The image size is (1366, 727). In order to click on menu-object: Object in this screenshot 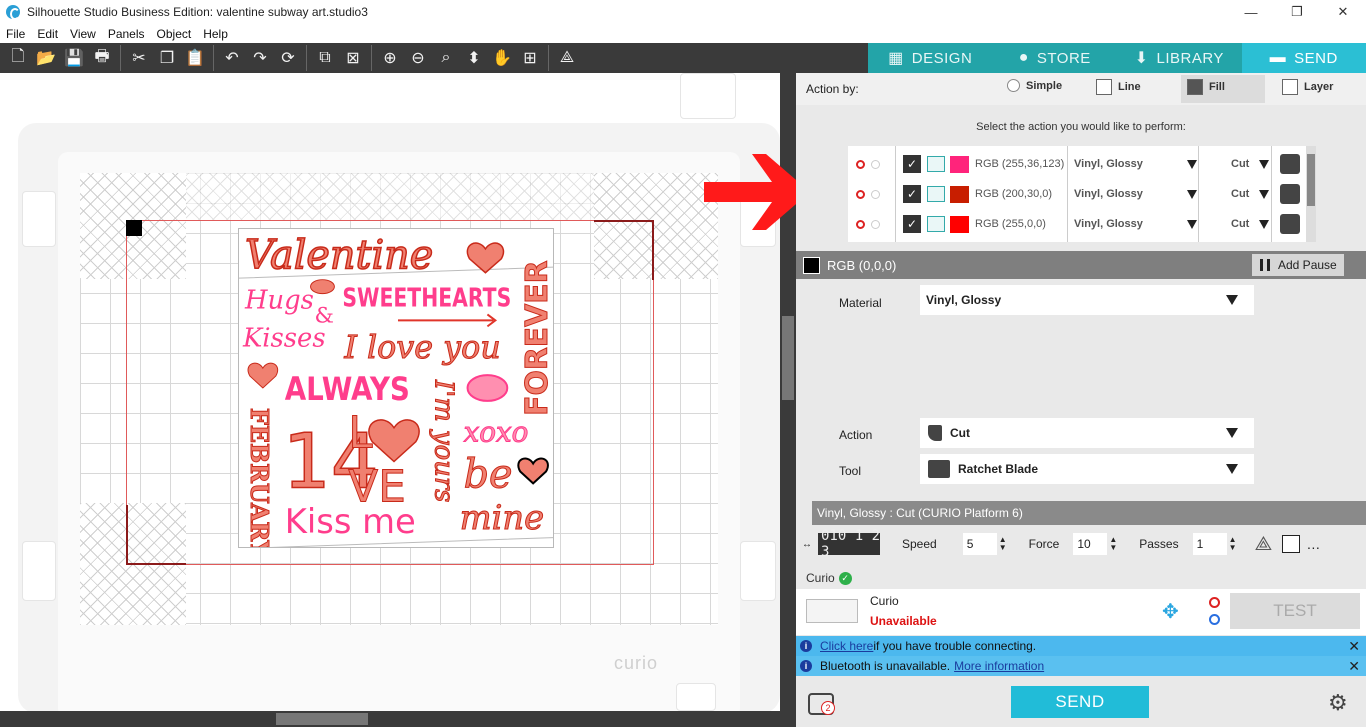, I will do `click(174, 34)`.